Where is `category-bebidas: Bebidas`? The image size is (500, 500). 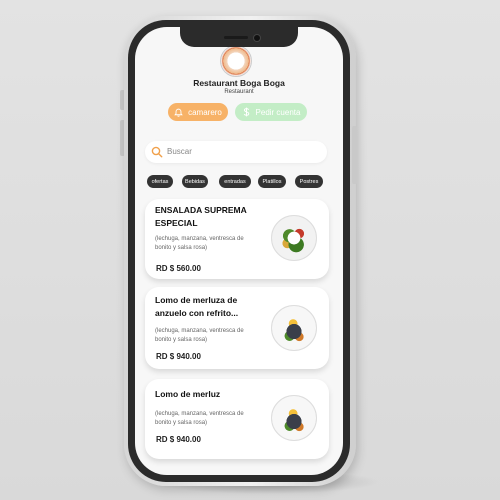 category-bebidas: Bebidas is located at coordinates (195, 181).